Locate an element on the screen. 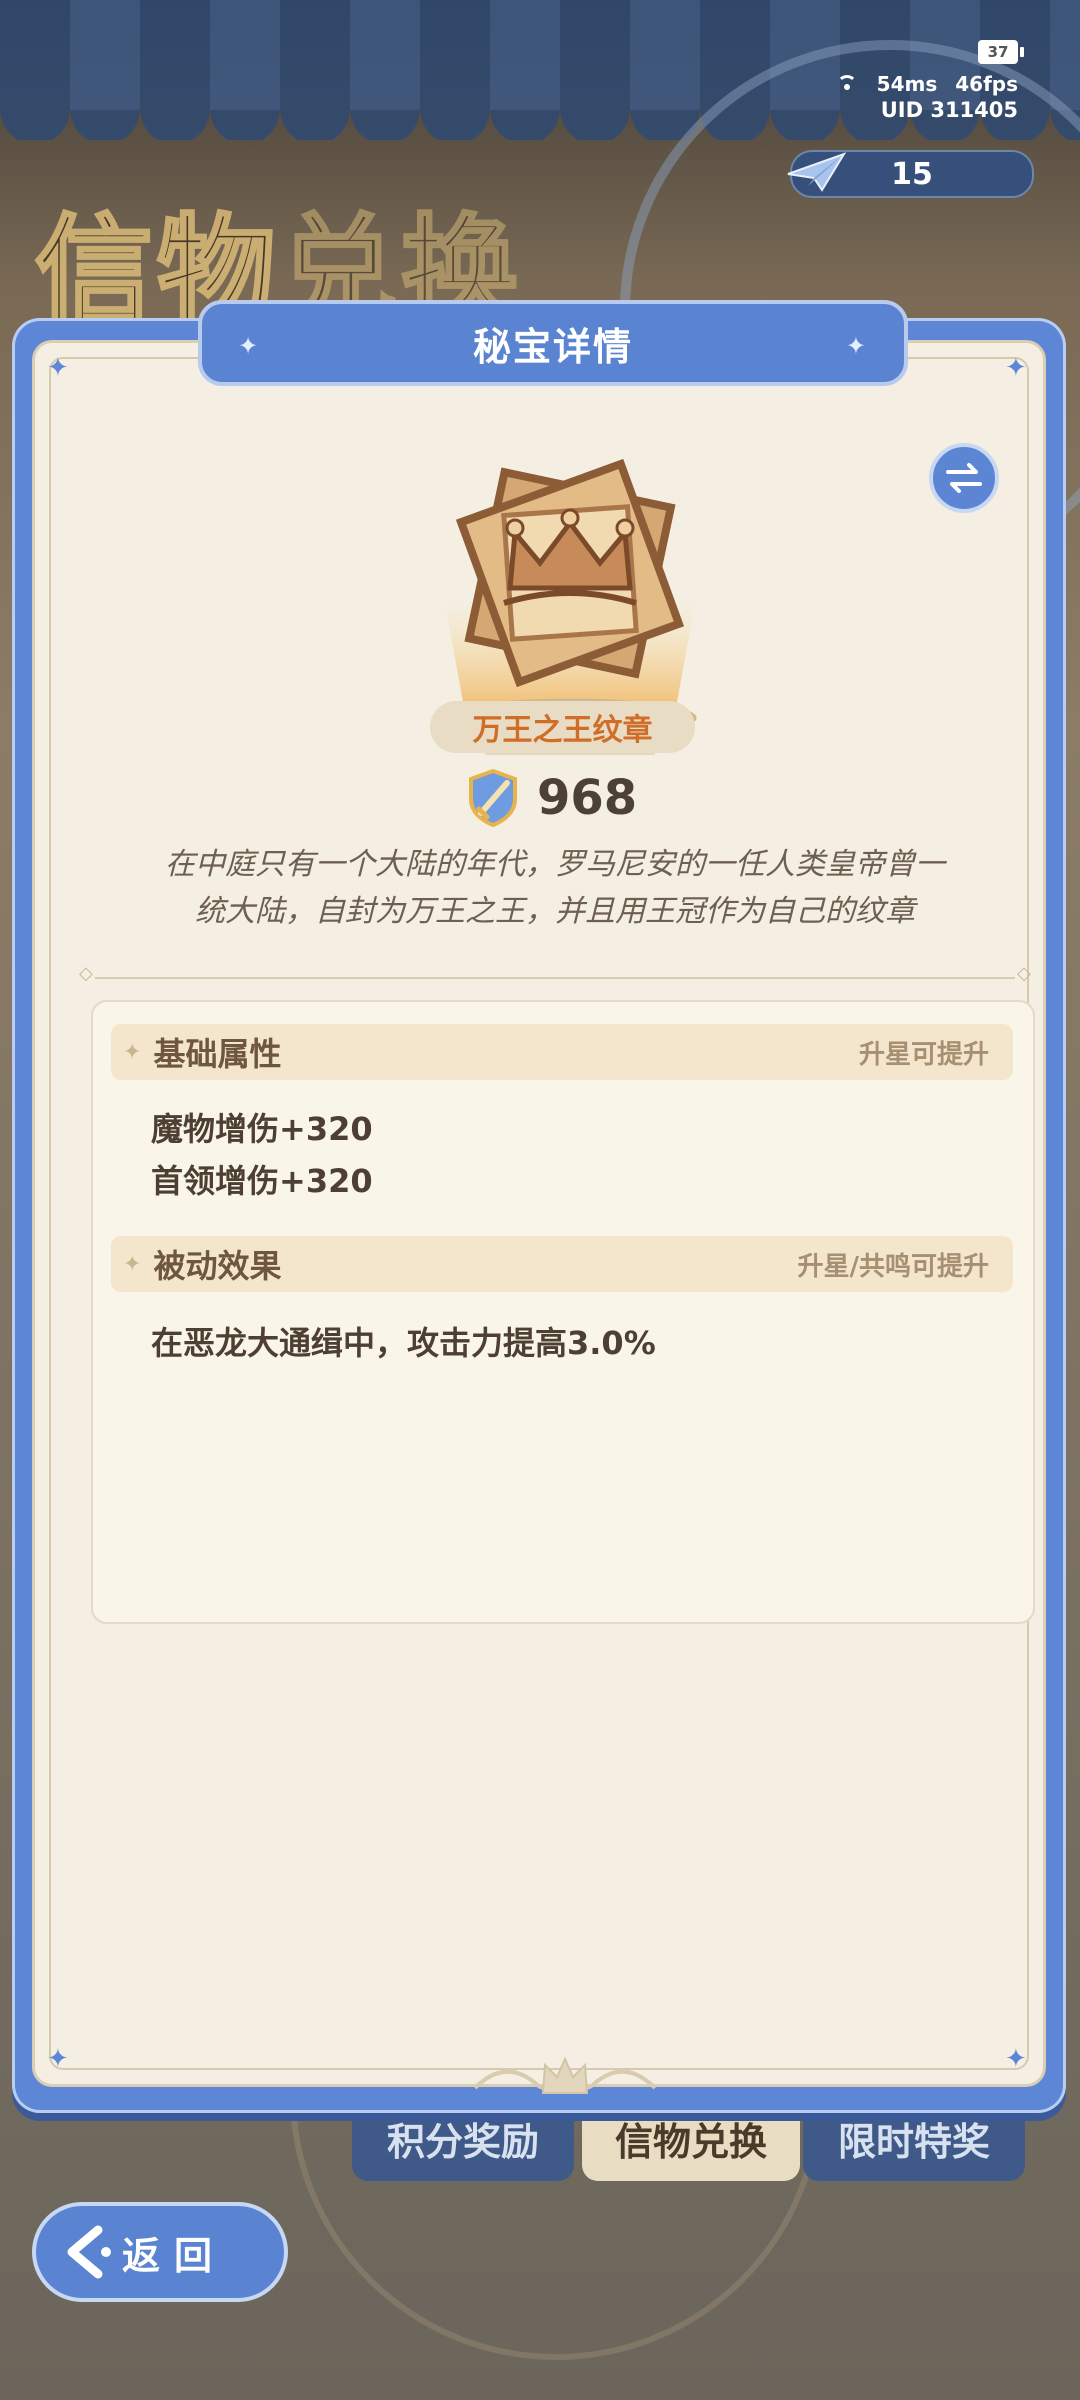 The height and width of the screenshot is (2400, 1080). passive-effect-header: ✦ 被动效果 升星/共鸣可提升 is located at coordinates (562, 1264).